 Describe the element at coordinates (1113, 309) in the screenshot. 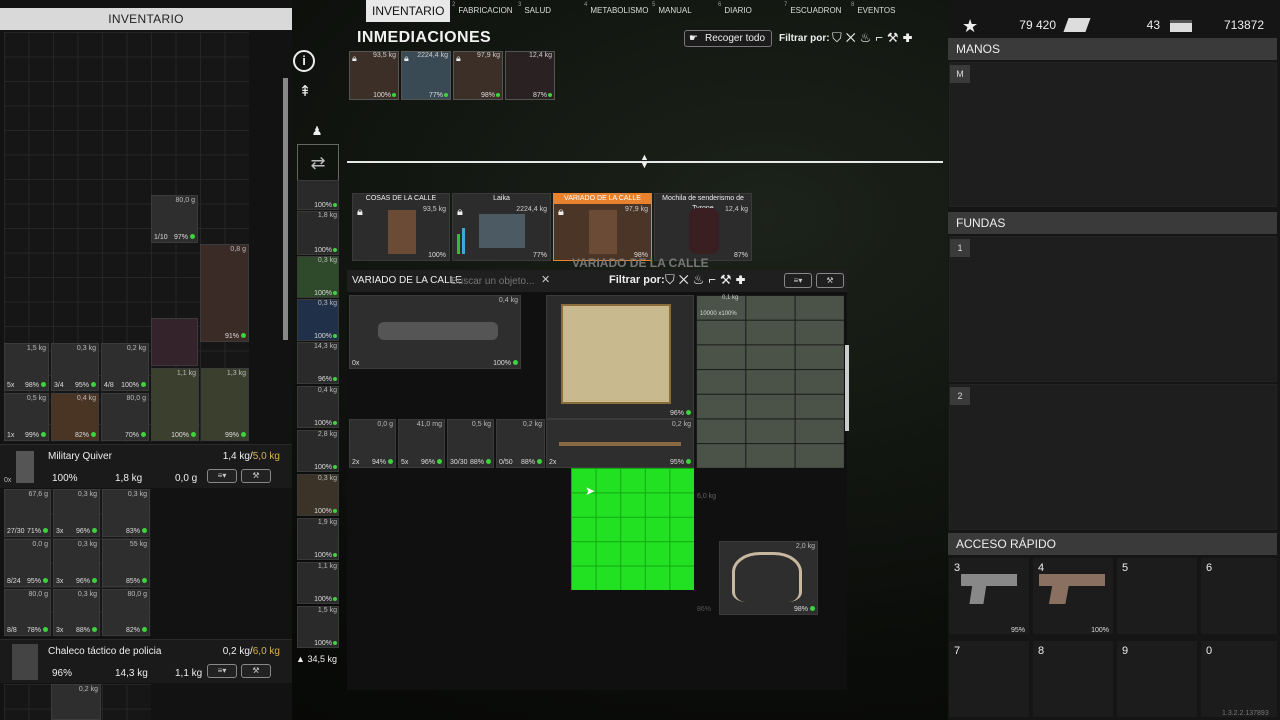

I see `holster-slot-1: 1` at that location.